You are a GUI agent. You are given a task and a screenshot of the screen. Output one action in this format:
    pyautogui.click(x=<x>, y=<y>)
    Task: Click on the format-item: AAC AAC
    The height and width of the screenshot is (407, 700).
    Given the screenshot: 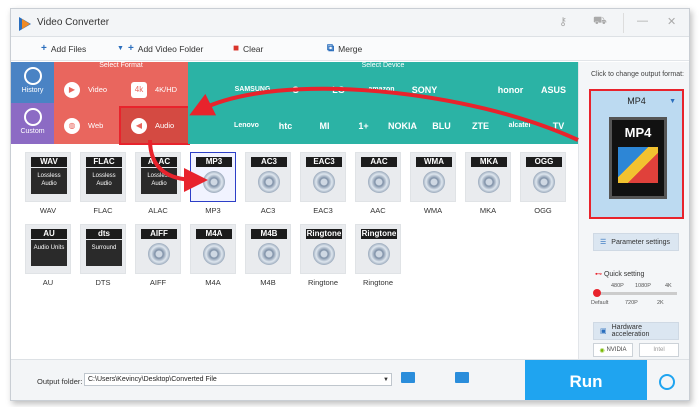 What is the action you would take?
    pyautogui.click(x=378, y=184)
    